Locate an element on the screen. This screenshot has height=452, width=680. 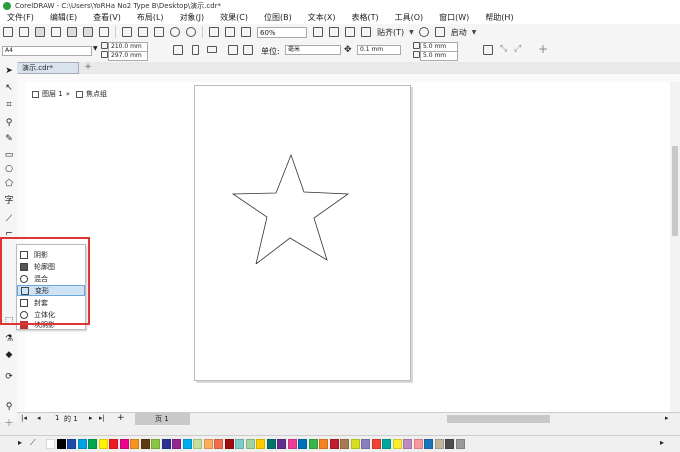
next-page-icon: ▸ is located at coordinates (91, 418).